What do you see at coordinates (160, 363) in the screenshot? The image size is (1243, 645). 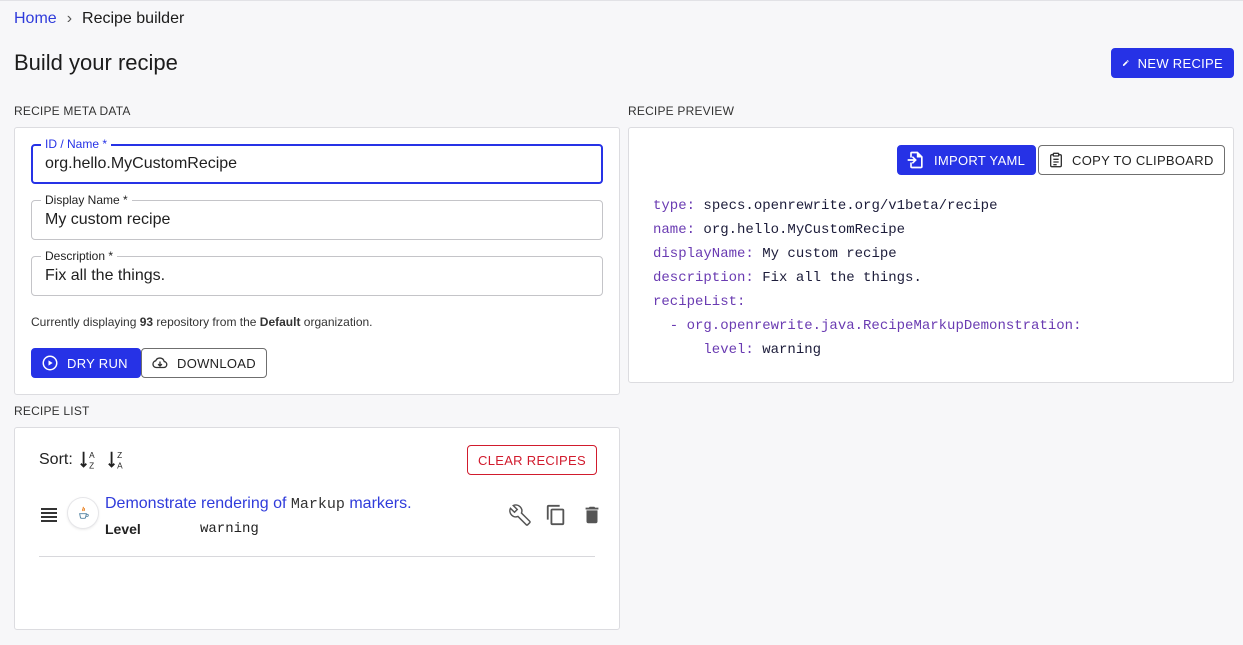 I see `cloud-download-icon` at bounding box center [160, 363].